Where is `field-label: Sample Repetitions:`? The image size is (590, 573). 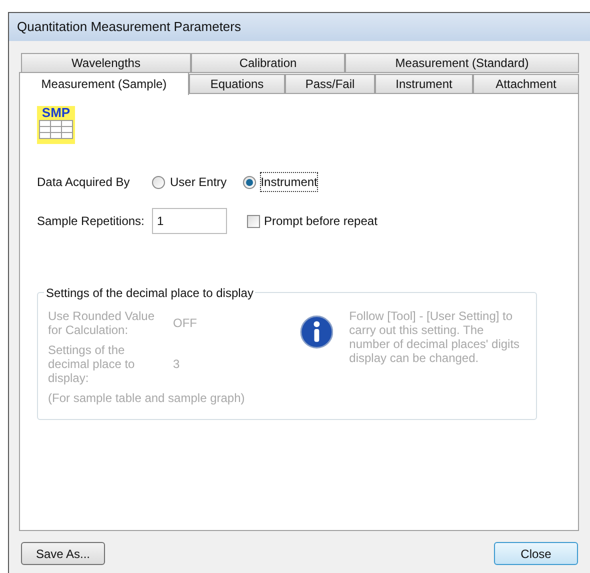 field-label: Sample Repetitions: is located at coordinates (91, 221).